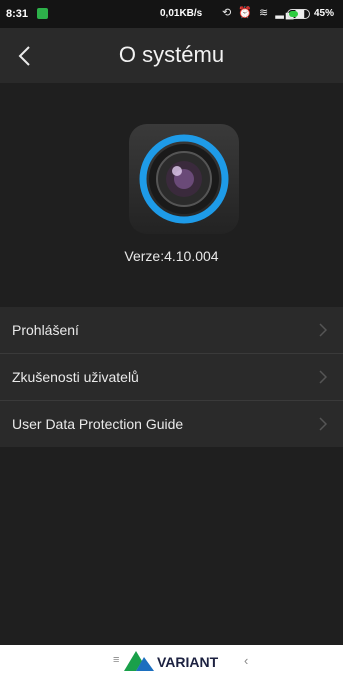 This screenshot has height=677, width=343. I want to click on battery-percentage: 45%, so click(324, 13).